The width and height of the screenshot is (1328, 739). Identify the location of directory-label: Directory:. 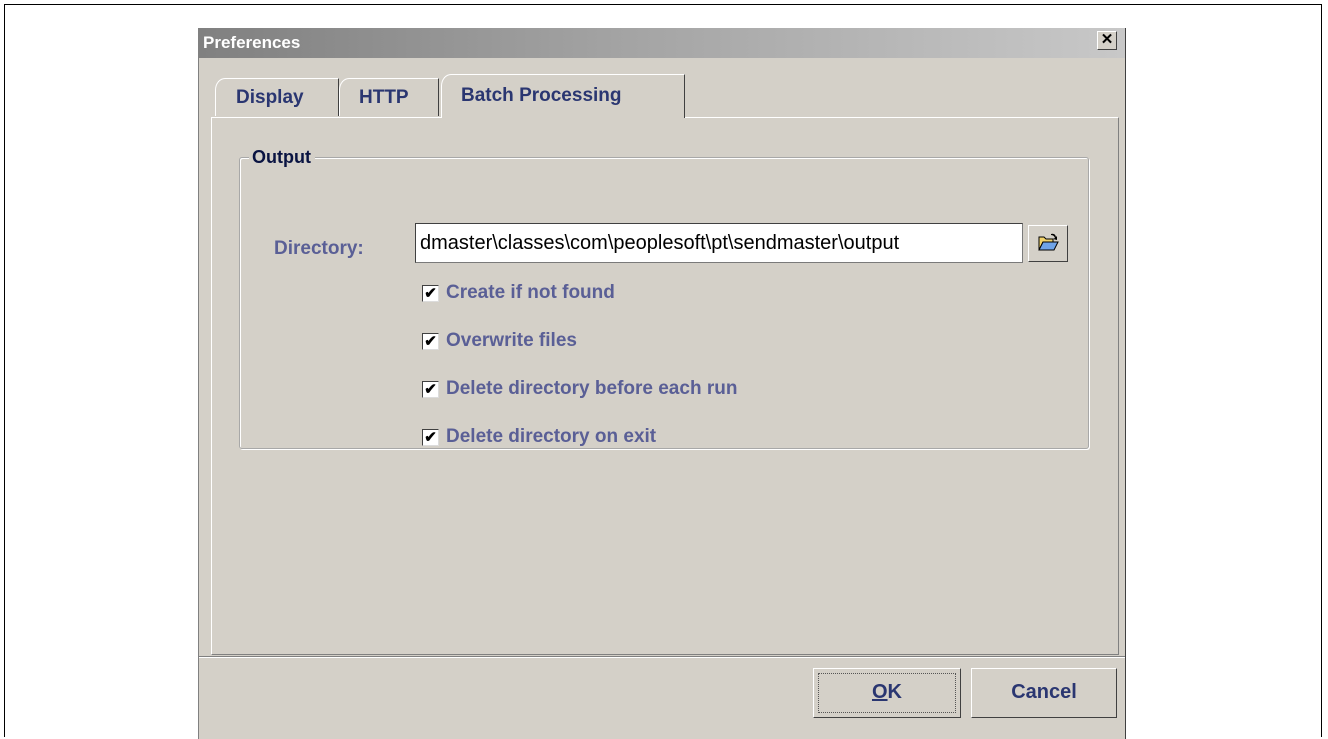
(319, 248).